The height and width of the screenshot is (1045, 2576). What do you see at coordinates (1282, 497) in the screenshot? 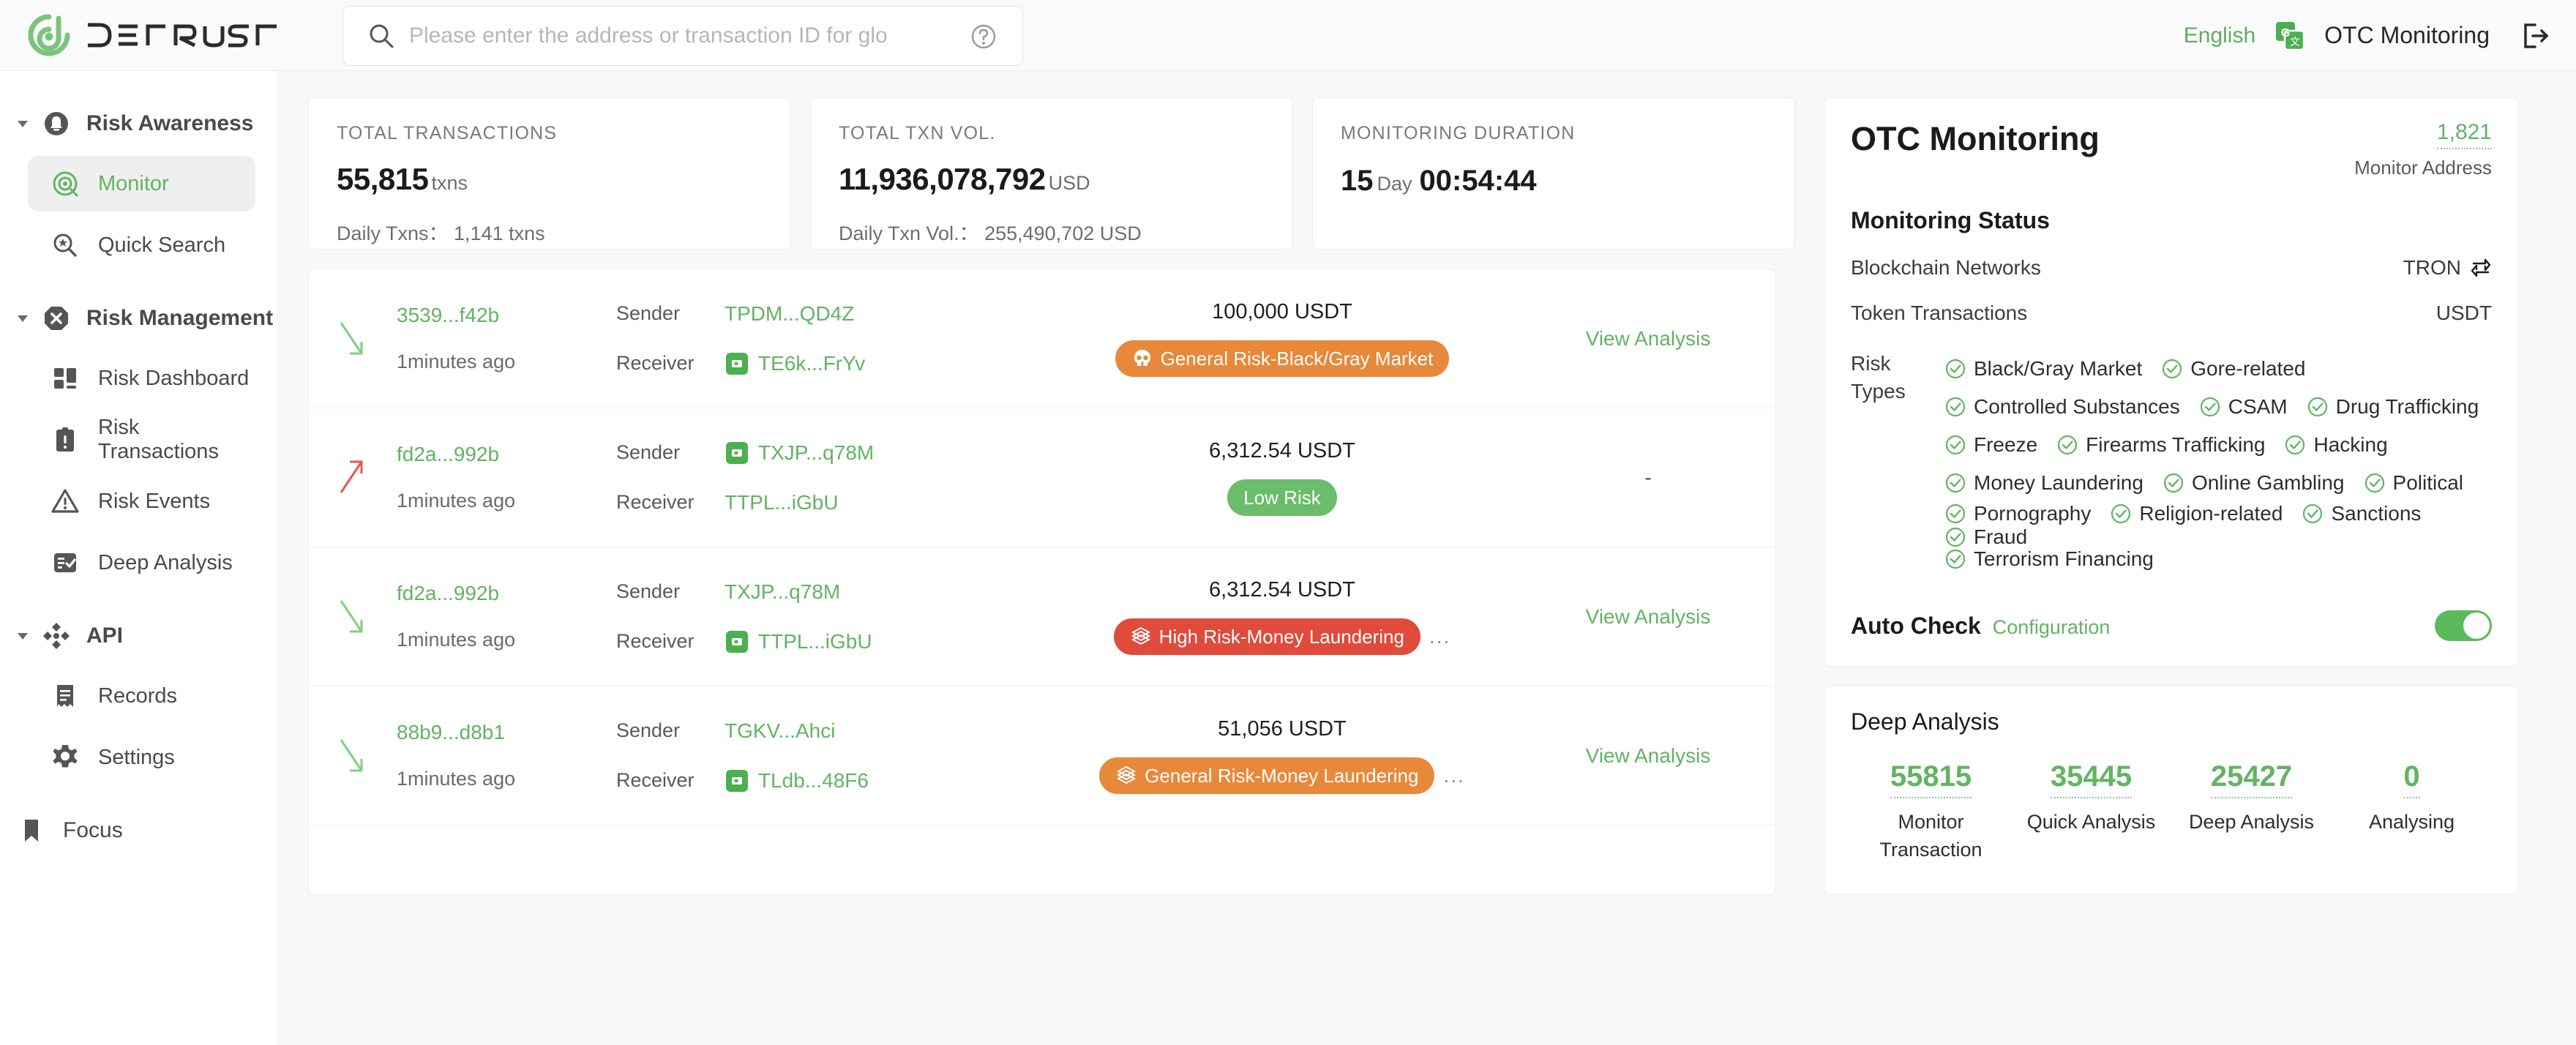
I see `risk-tag: Low Risk` at bounding box center [1282, 497].